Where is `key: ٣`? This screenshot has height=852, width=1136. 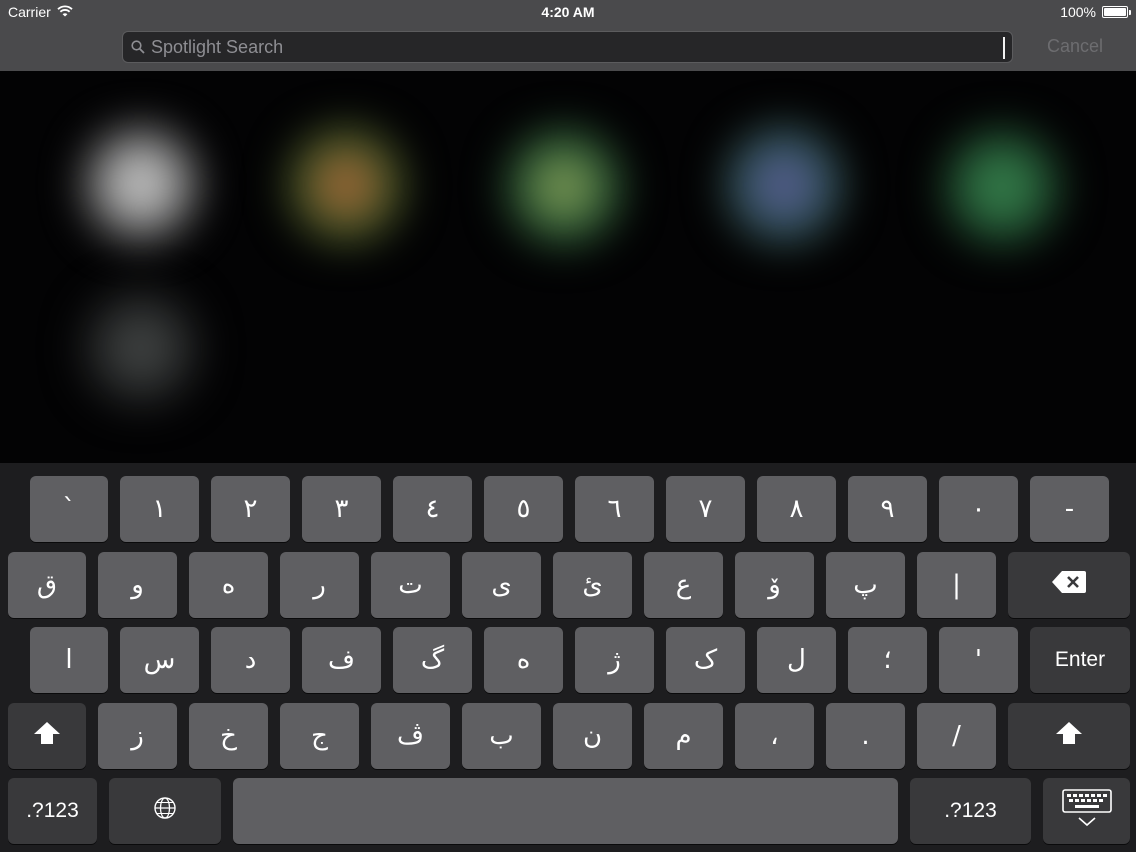
key: ٣ is located at coordinates (341, 509).